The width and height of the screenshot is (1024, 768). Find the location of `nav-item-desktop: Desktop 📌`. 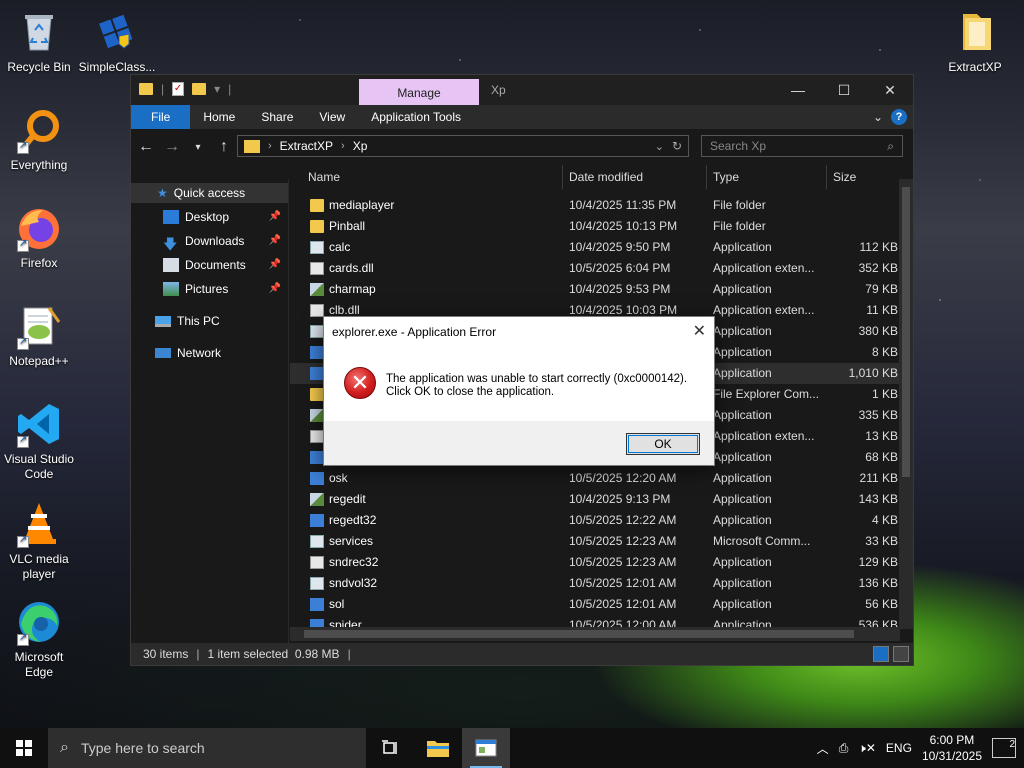

nav-item-desktop: Desktop 📌 is located at coordinates (225, 217).